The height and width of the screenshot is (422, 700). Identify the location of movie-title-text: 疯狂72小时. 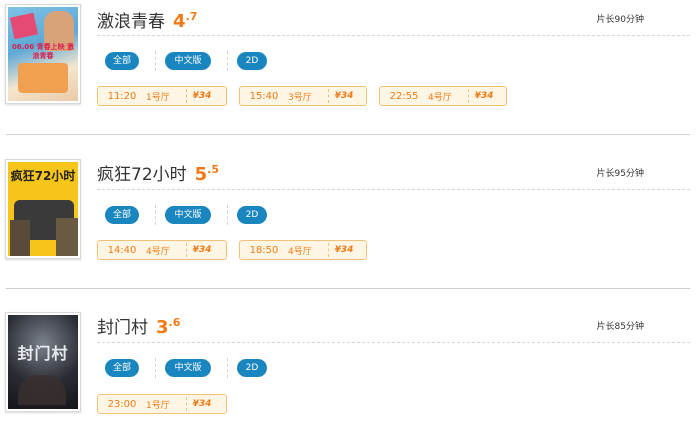
(142, 175).